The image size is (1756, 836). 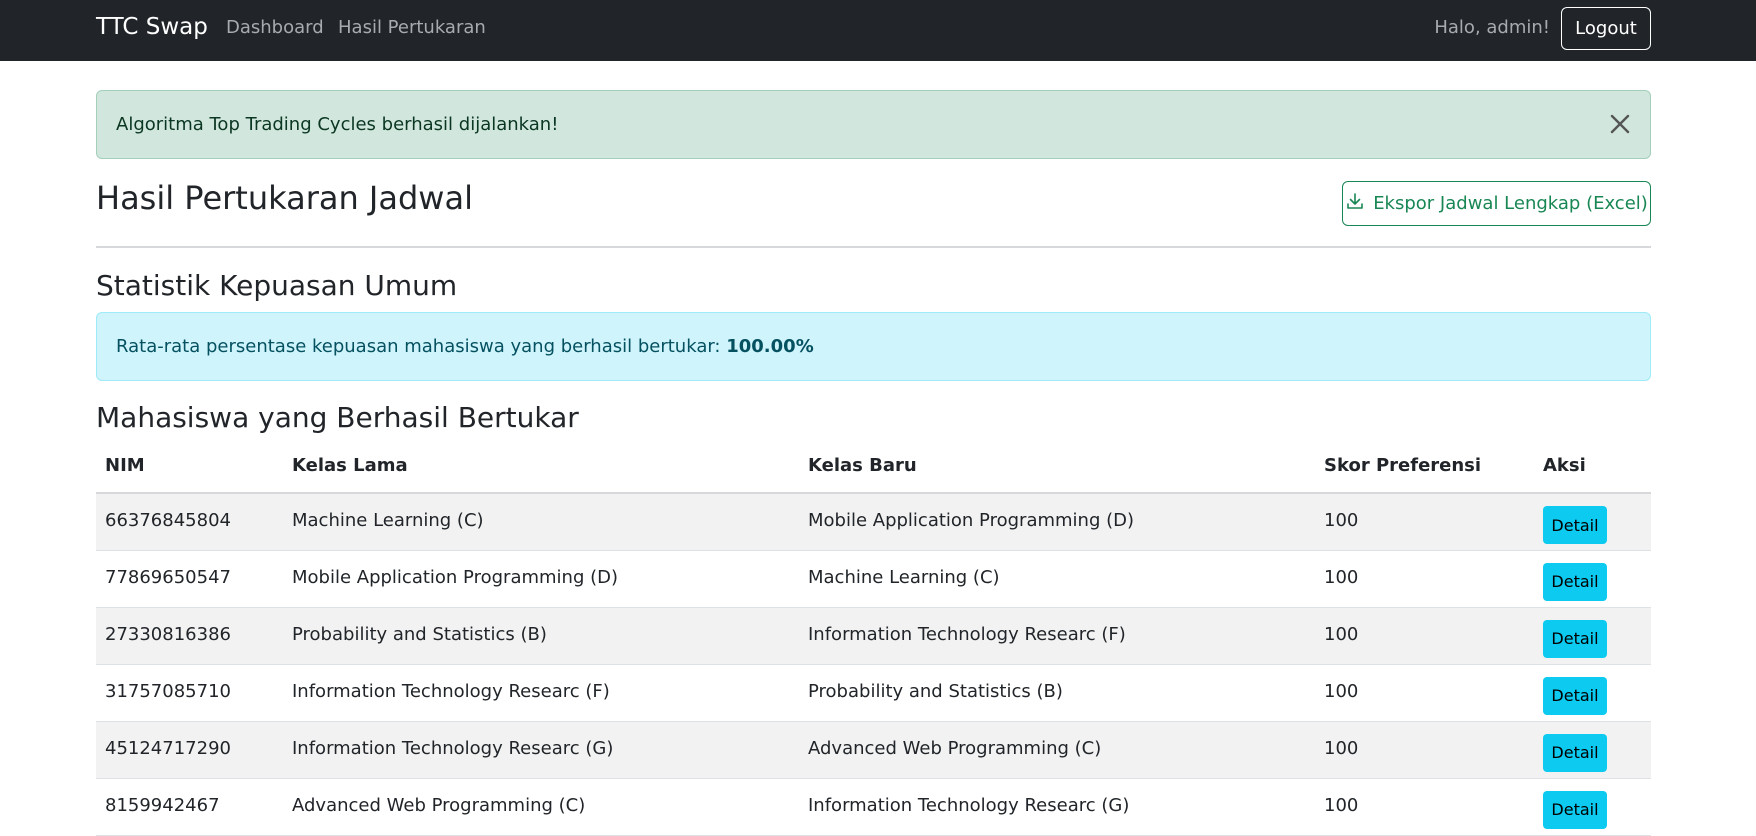 I want to click on column-header-aksi: Aksi, so click(x=1592, y=466).